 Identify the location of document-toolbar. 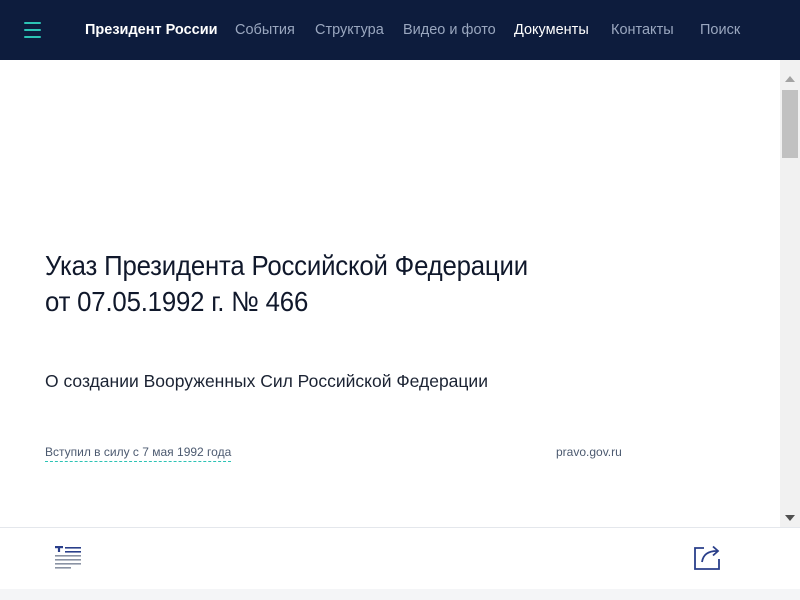
(400, 558).